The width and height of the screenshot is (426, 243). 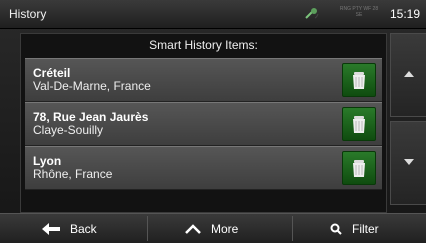 I want to click on search-icon, so click(x=336, y=229).